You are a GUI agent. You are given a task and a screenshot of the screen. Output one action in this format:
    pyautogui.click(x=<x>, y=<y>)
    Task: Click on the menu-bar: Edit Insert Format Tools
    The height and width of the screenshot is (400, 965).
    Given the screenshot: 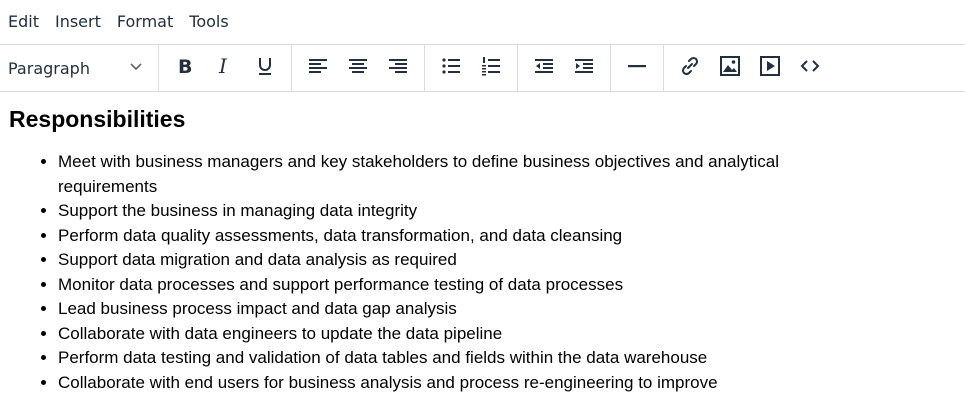 What is the action you would take?
    pyautogui.click(x=482, y=22)
    